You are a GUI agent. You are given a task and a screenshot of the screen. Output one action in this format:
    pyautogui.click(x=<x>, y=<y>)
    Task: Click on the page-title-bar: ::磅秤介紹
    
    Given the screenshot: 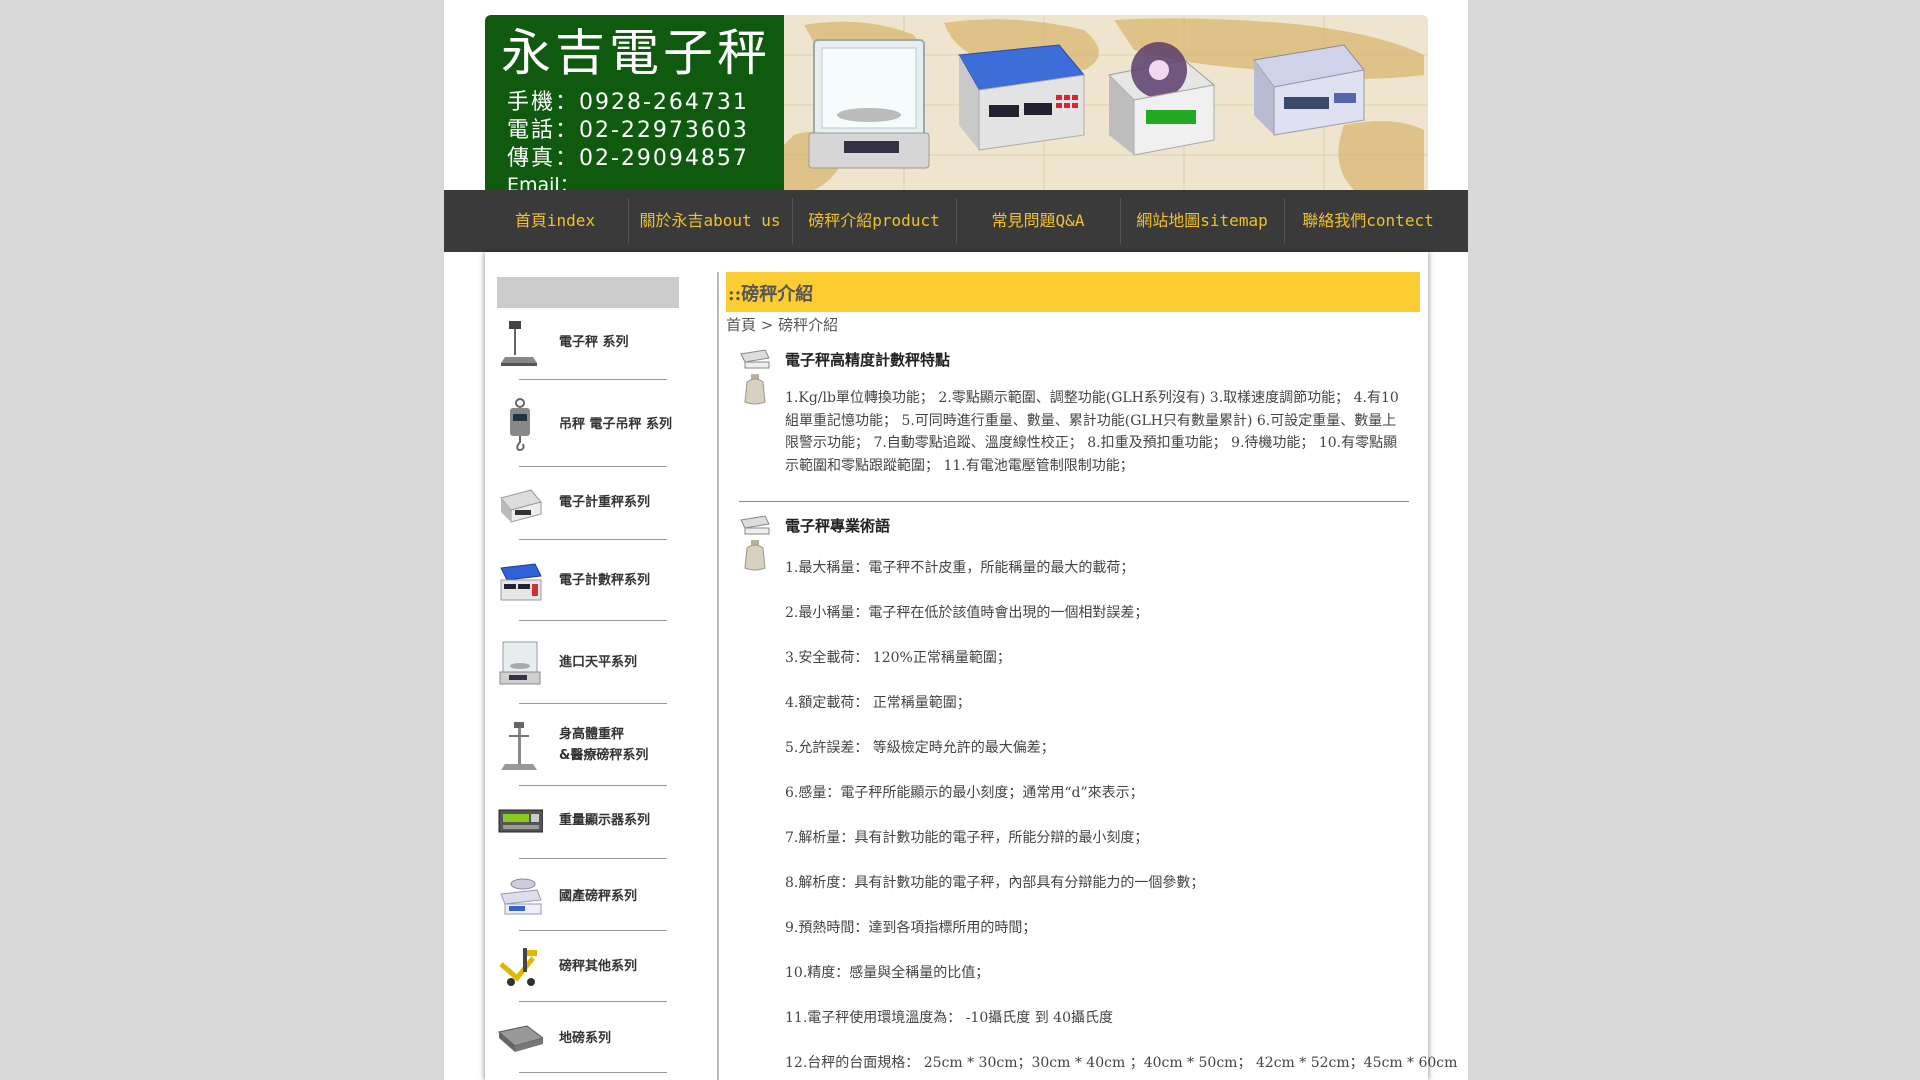 What is the action you would take?
    pyautogui.click(x=1073, y=292)
    